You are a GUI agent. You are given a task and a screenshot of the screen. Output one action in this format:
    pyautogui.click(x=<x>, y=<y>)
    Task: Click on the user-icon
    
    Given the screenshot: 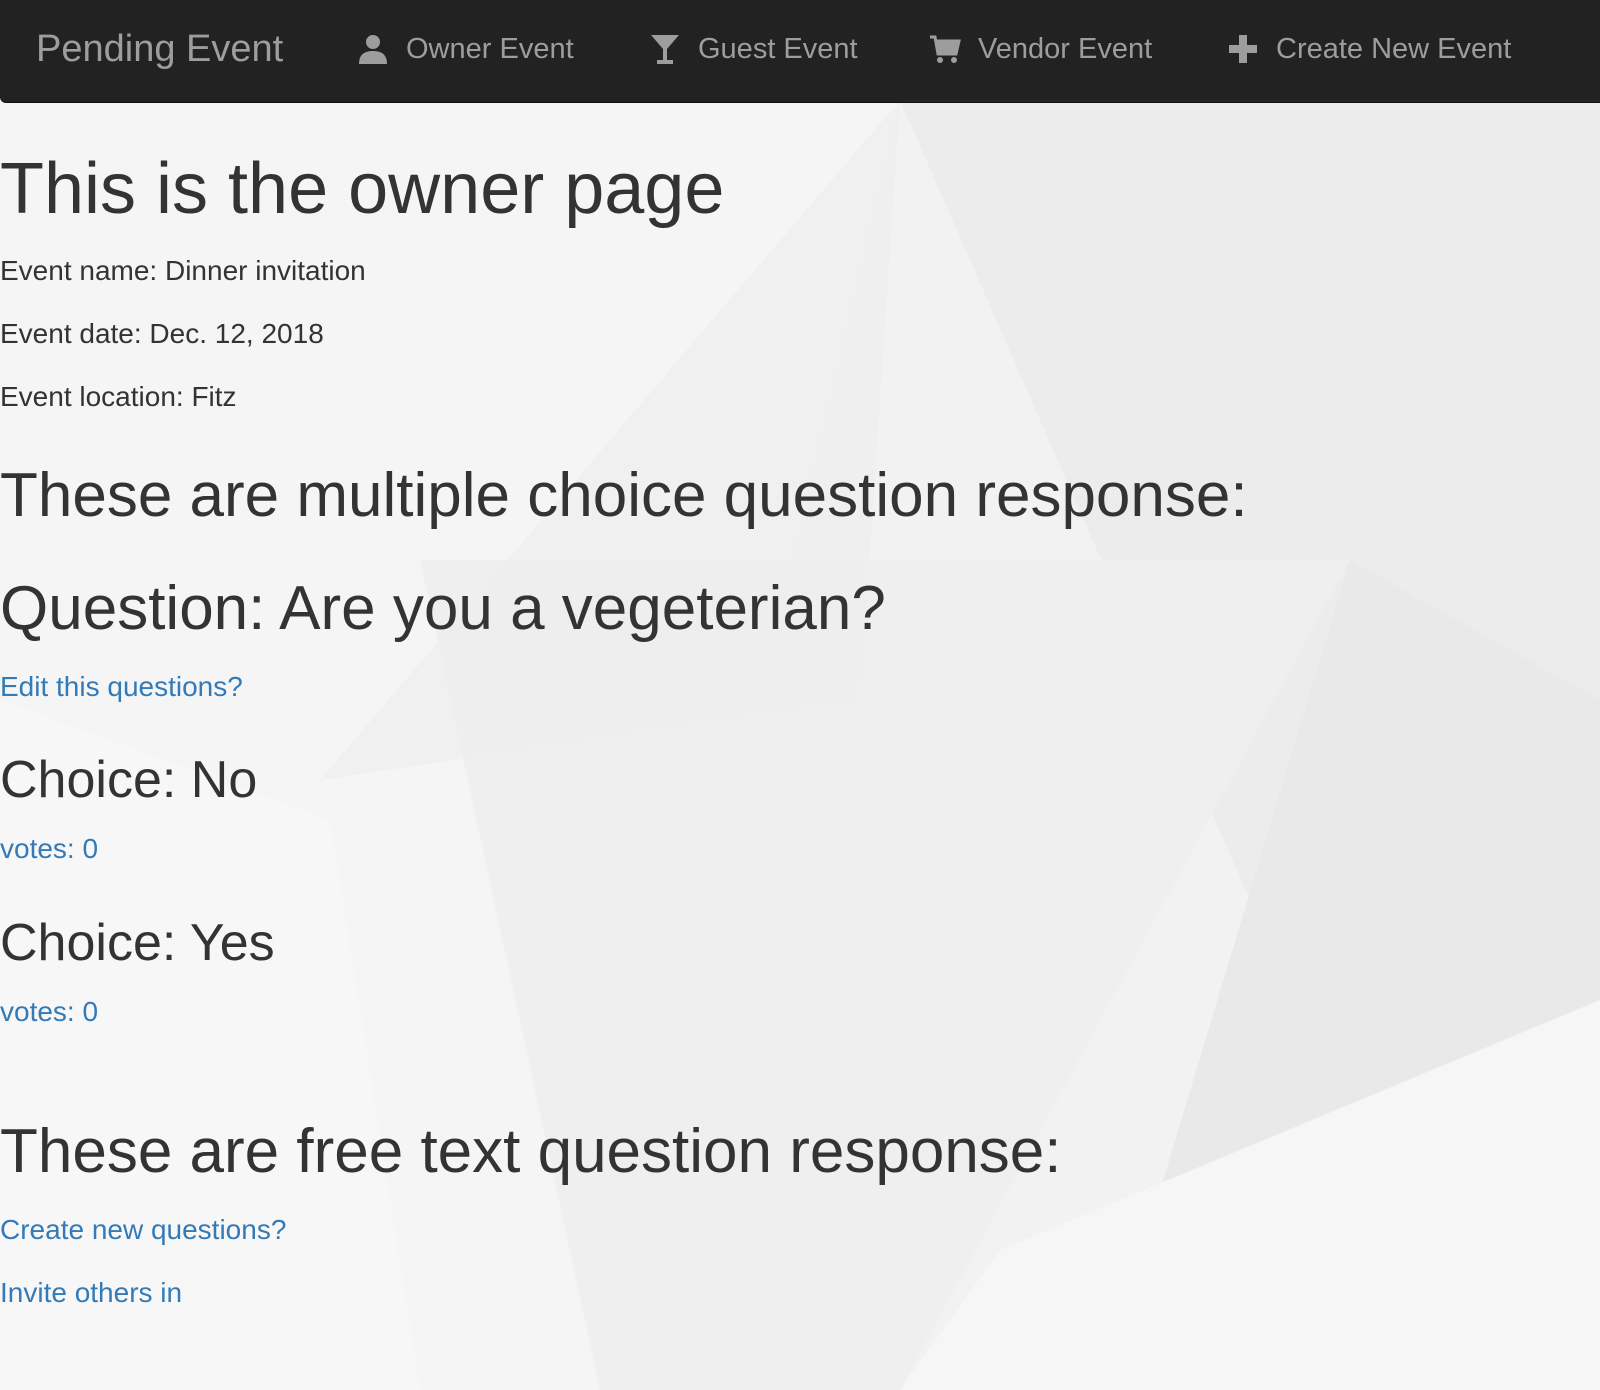 What is the action you would take?
    pyautogui.click(x=373, y=49)
    